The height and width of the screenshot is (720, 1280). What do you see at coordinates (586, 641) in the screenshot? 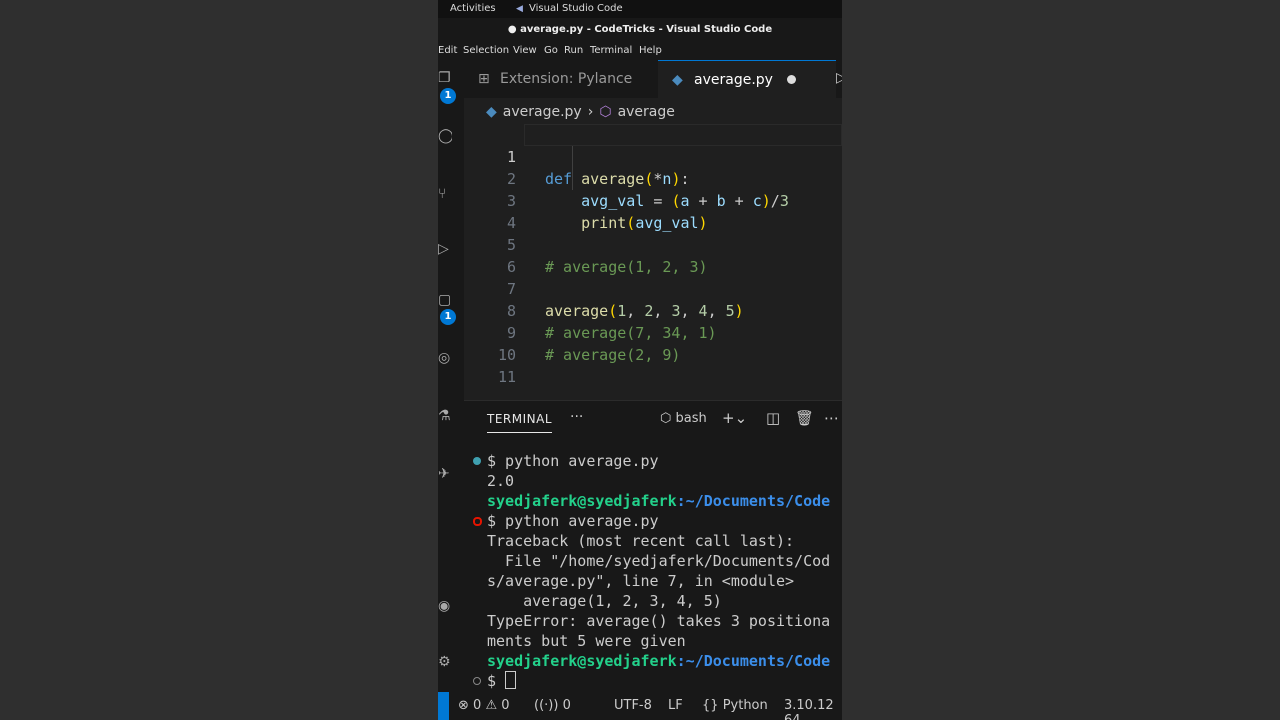
I see `terminal-line: ments but 5 were given` at bounding box center [586, 641].